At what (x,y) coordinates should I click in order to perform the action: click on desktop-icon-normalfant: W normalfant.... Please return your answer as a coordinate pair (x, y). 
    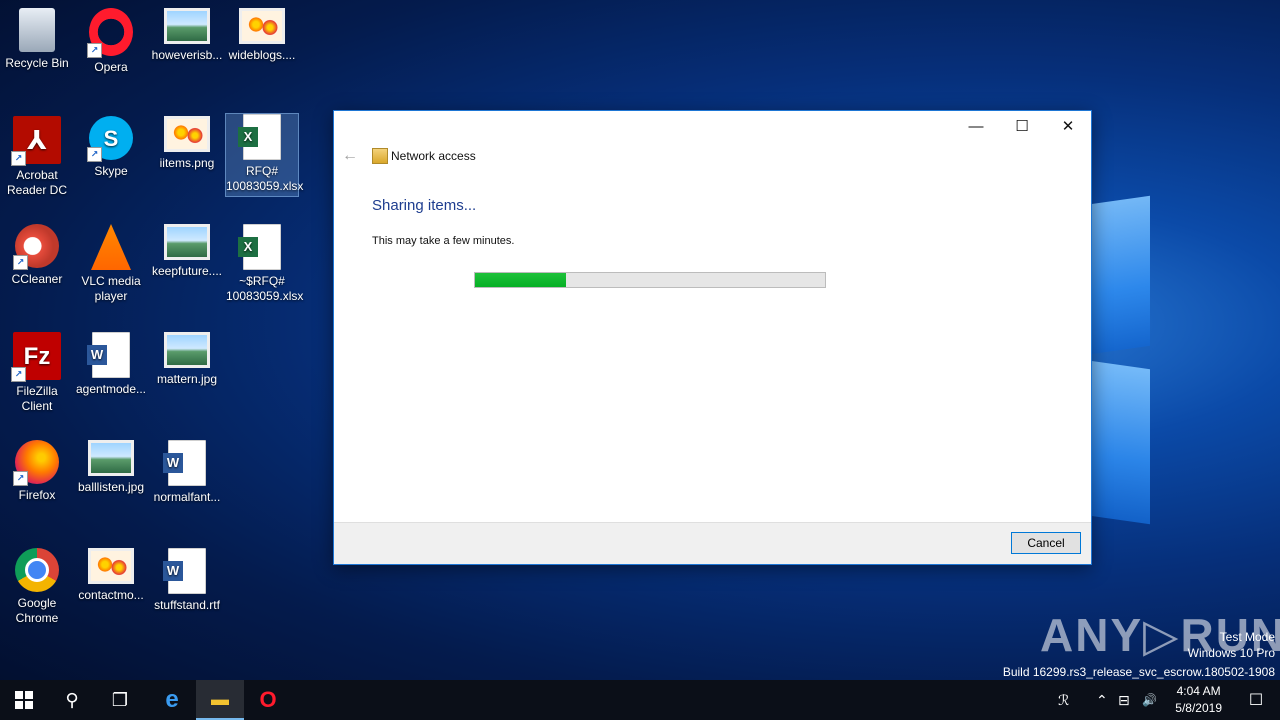
    Looking at the image, I should click on (187, 472).